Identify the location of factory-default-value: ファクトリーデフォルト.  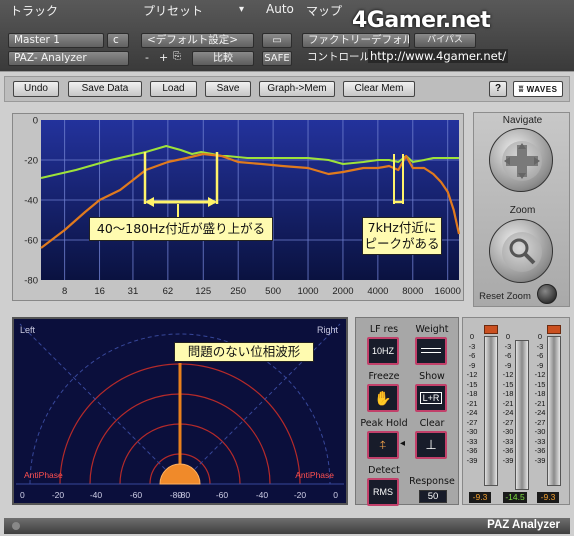
(358, 40).